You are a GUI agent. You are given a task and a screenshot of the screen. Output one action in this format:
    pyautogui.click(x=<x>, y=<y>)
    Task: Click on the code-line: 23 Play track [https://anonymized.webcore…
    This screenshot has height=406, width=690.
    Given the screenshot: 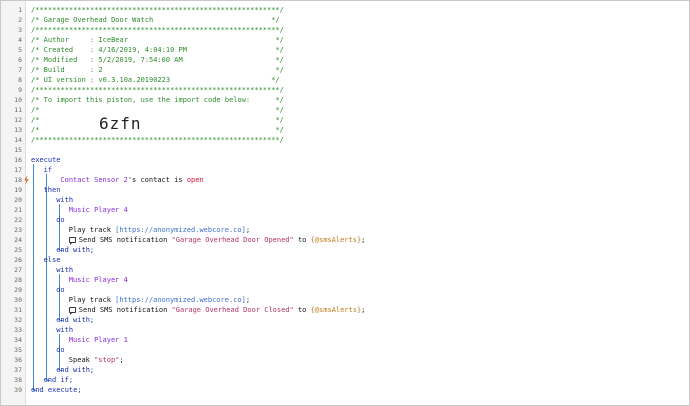 What is the action you would take?
    pyautogui.click(x=345, y=230)
    